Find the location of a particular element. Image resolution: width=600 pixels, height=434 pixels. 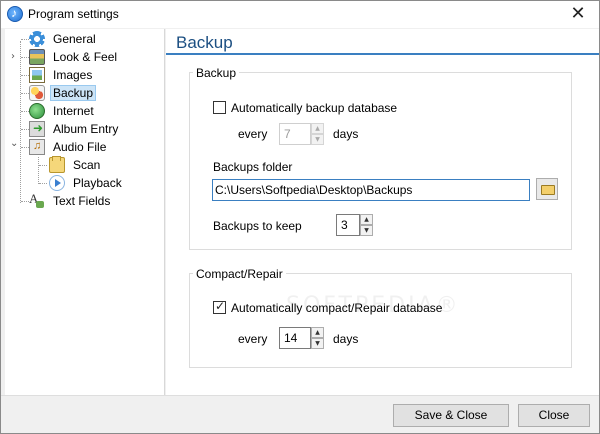

tree-item-internet: Internet is located at coordinates (63, 111).